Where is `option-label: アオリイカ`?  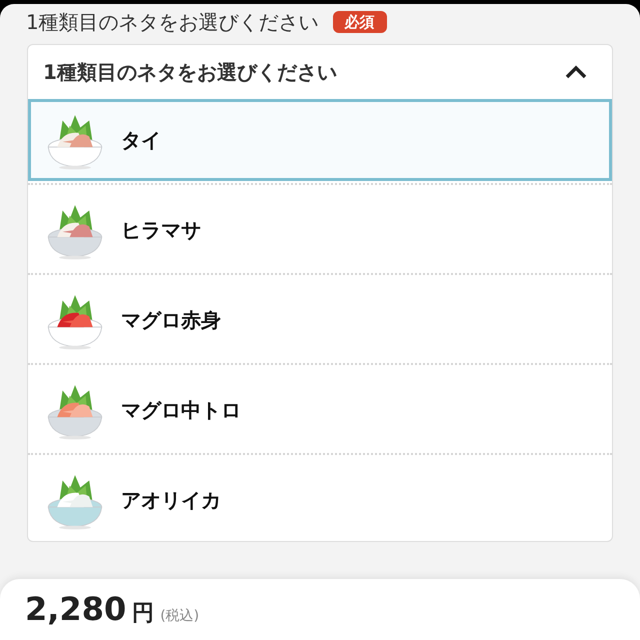
option-label: アオリイカ is located at coordinates (171, 500).